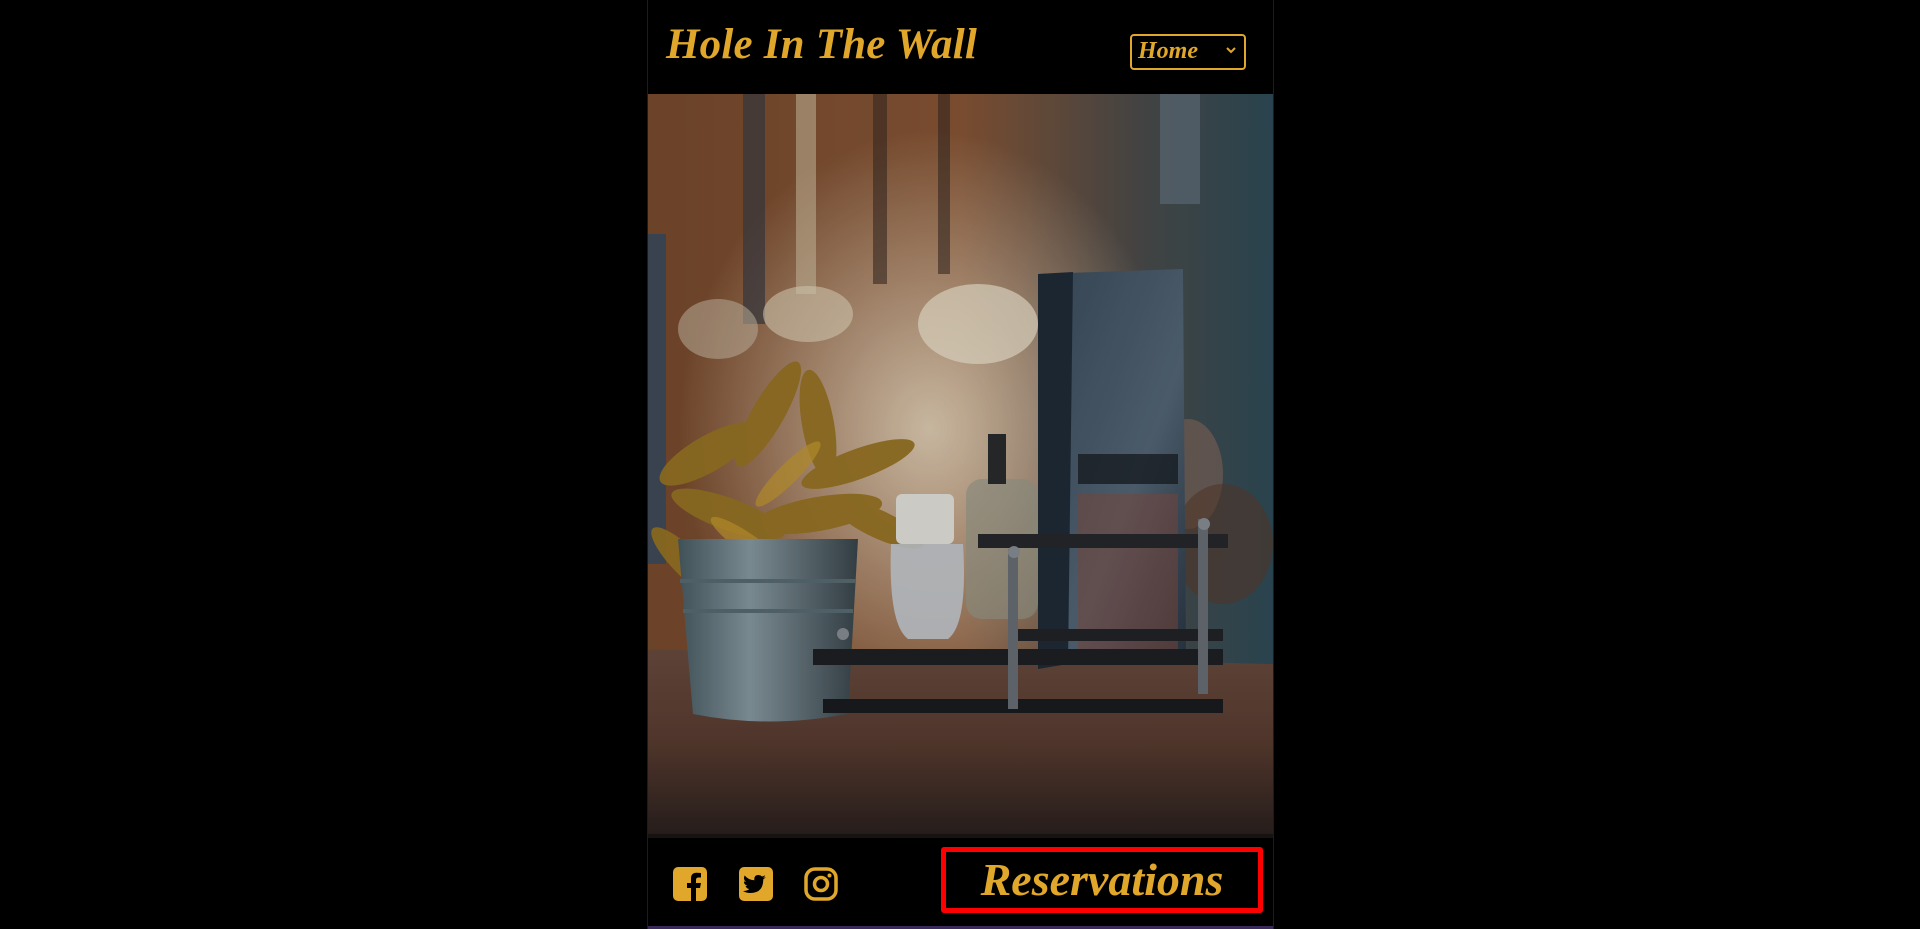  Describe the element at coordinates (821, 884) in the screenshot. I see `instagram-icon` at that location.